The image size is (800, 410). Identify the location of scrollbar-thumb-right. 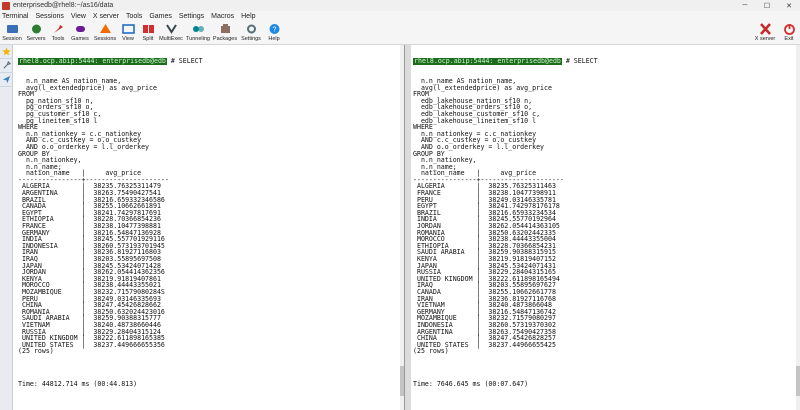
(798, 381).